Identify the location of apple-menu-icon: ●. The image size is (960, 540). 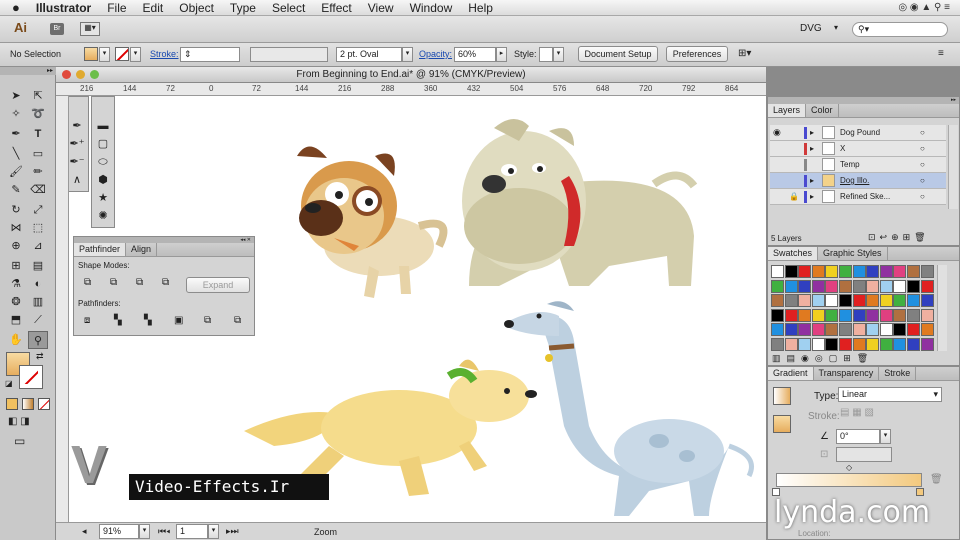
(14, 8).